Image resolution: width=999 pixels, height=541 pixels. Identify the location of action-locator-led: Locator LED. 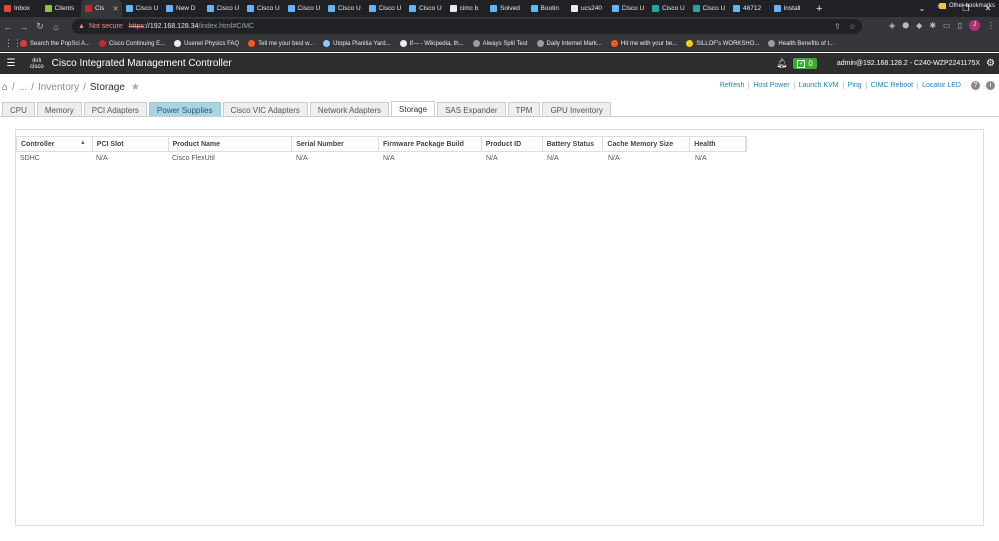
(941, 85).